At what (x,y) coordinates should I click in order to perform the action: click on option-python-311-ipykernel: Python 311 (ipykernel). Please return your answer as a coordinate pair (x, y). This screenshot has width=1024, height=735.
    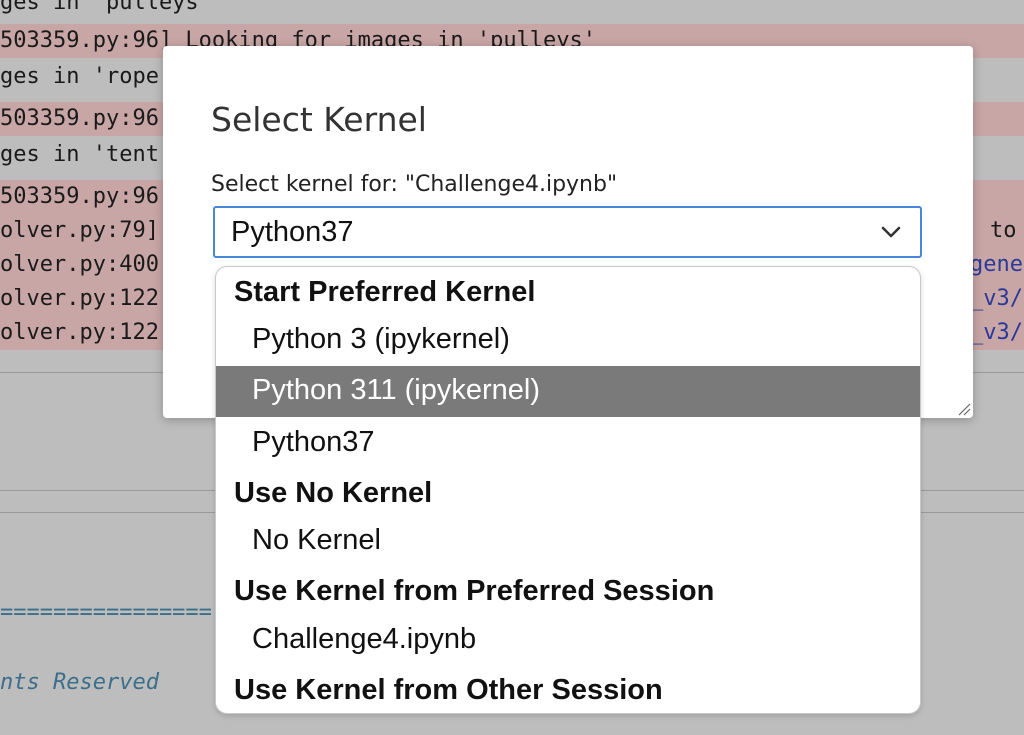
    Looking at the image, I should click on (568, 391).